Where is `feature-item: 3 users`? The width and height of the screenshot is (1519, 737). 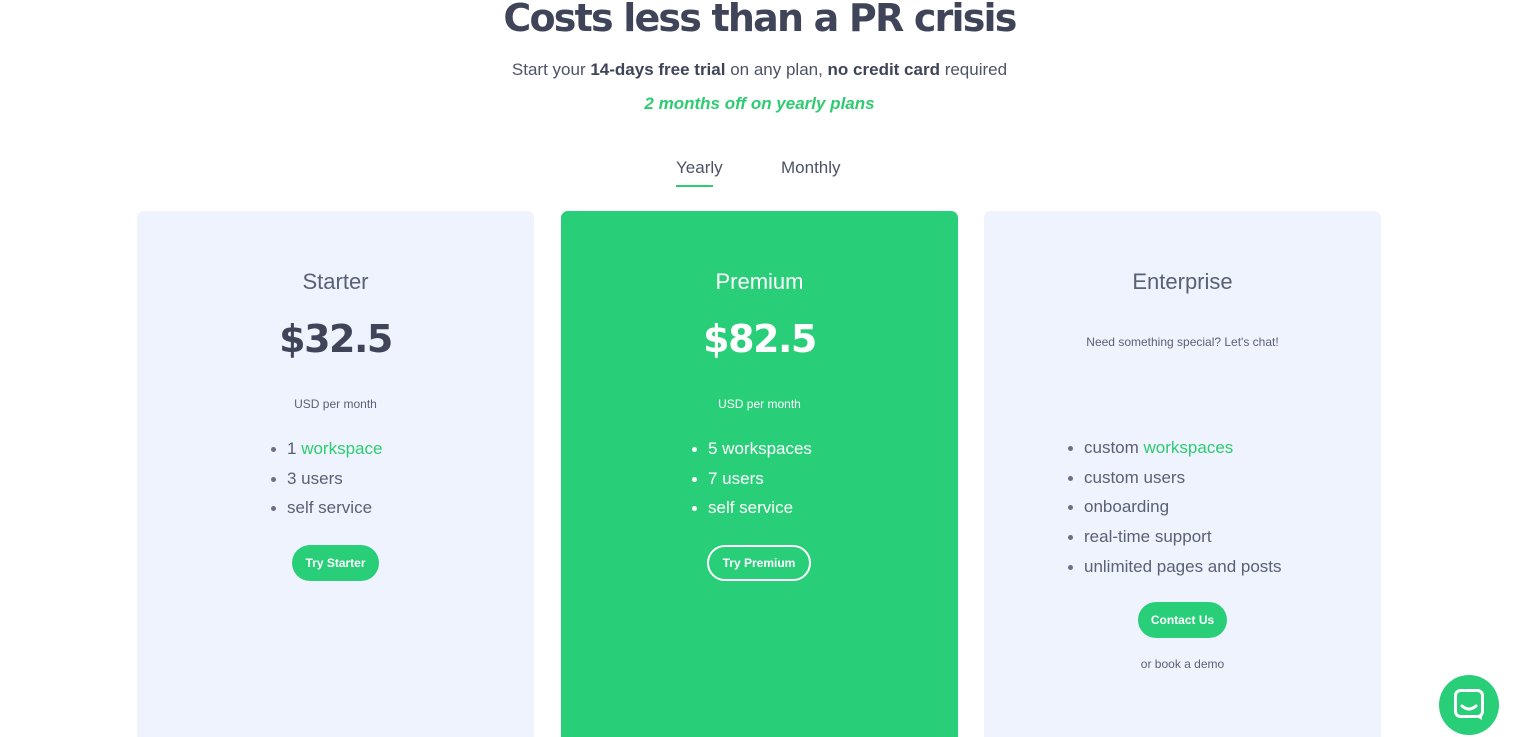 feature-item: 3 users is located at coordinates (396, 479).